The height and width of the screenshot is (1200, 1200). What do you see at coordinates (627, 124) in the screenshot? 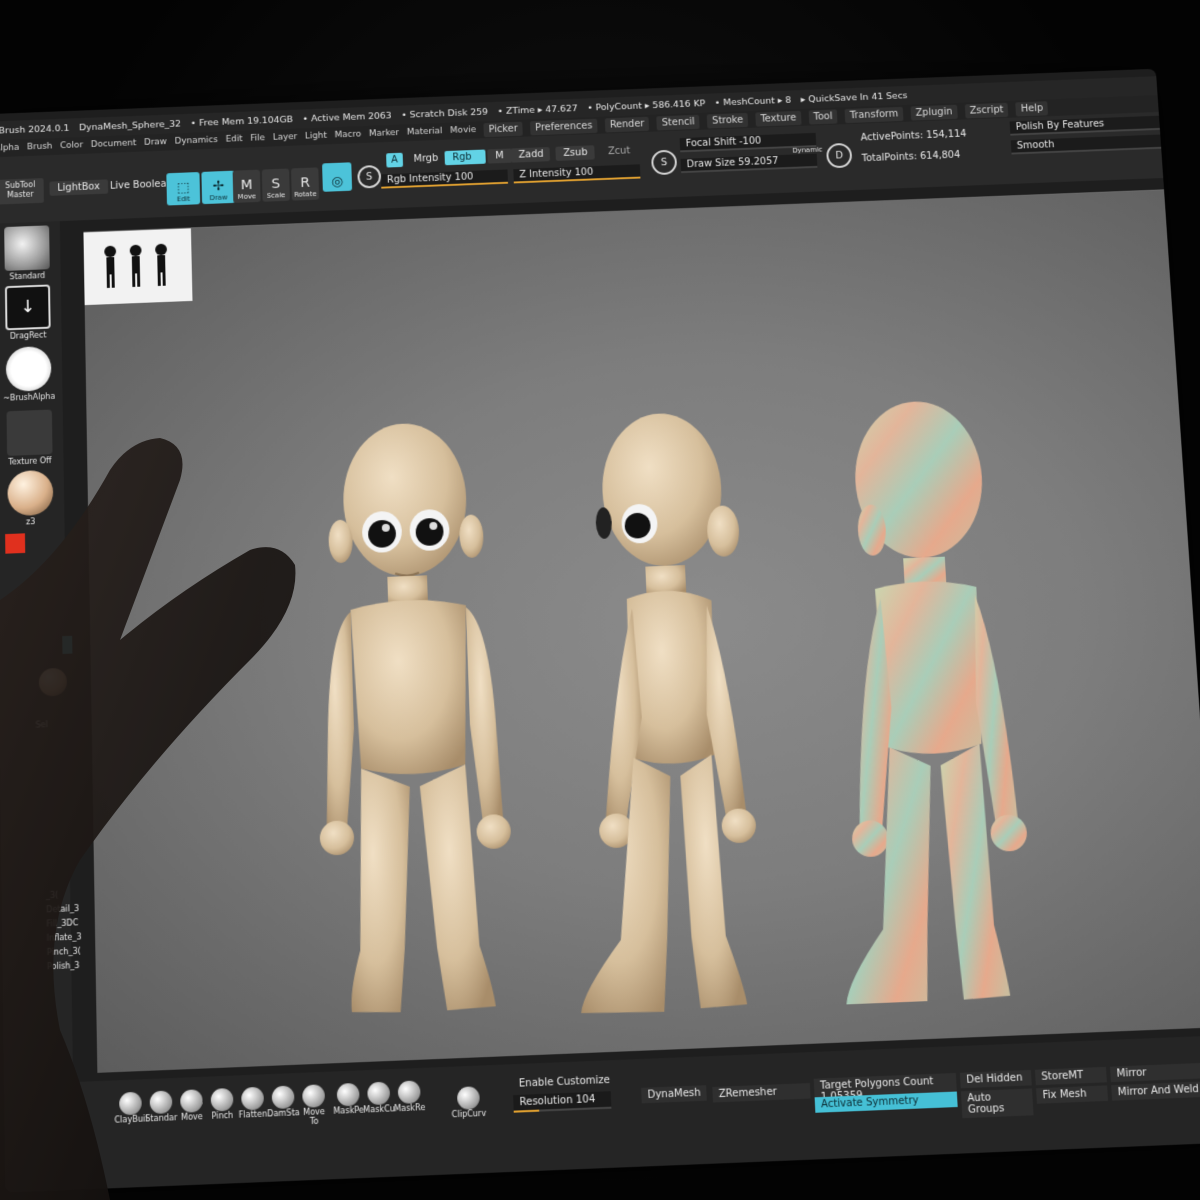
I see `menu-render: Render` at bounding box center [627, 124].